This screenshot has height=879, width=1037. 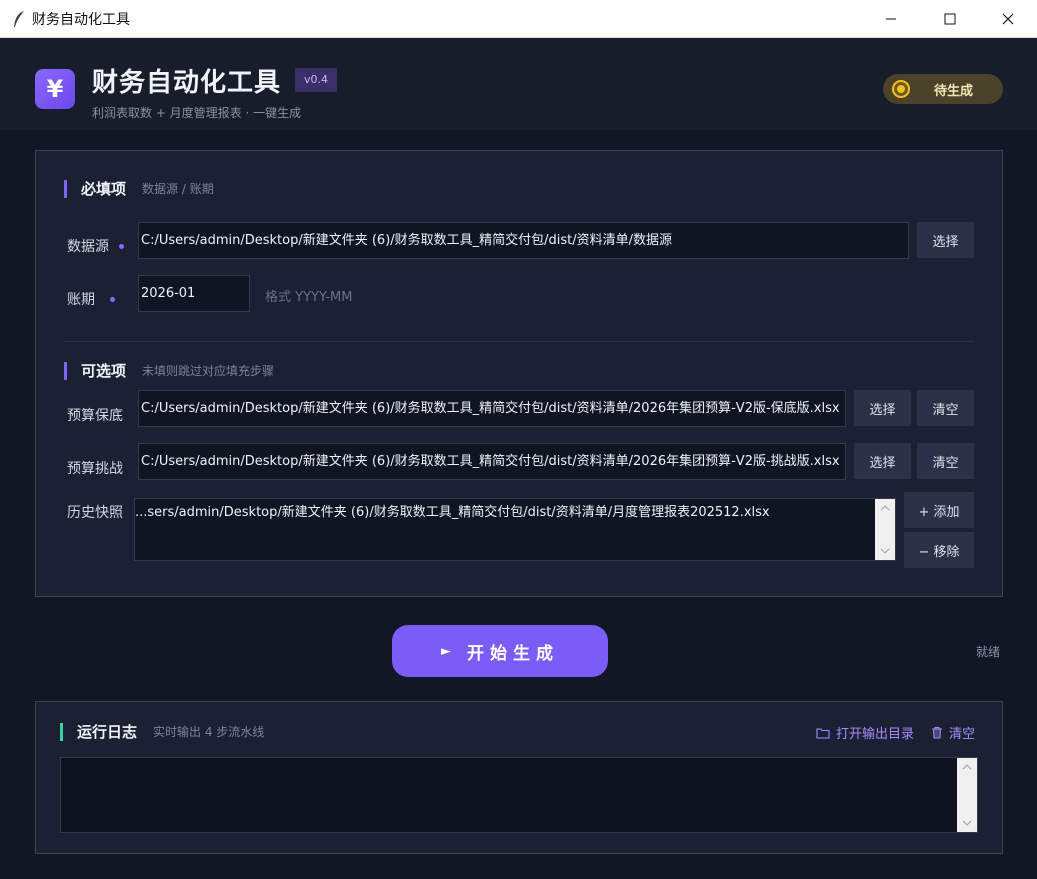 I want to click on datasource-choose-button: 选择, so click(x=945, y=240).